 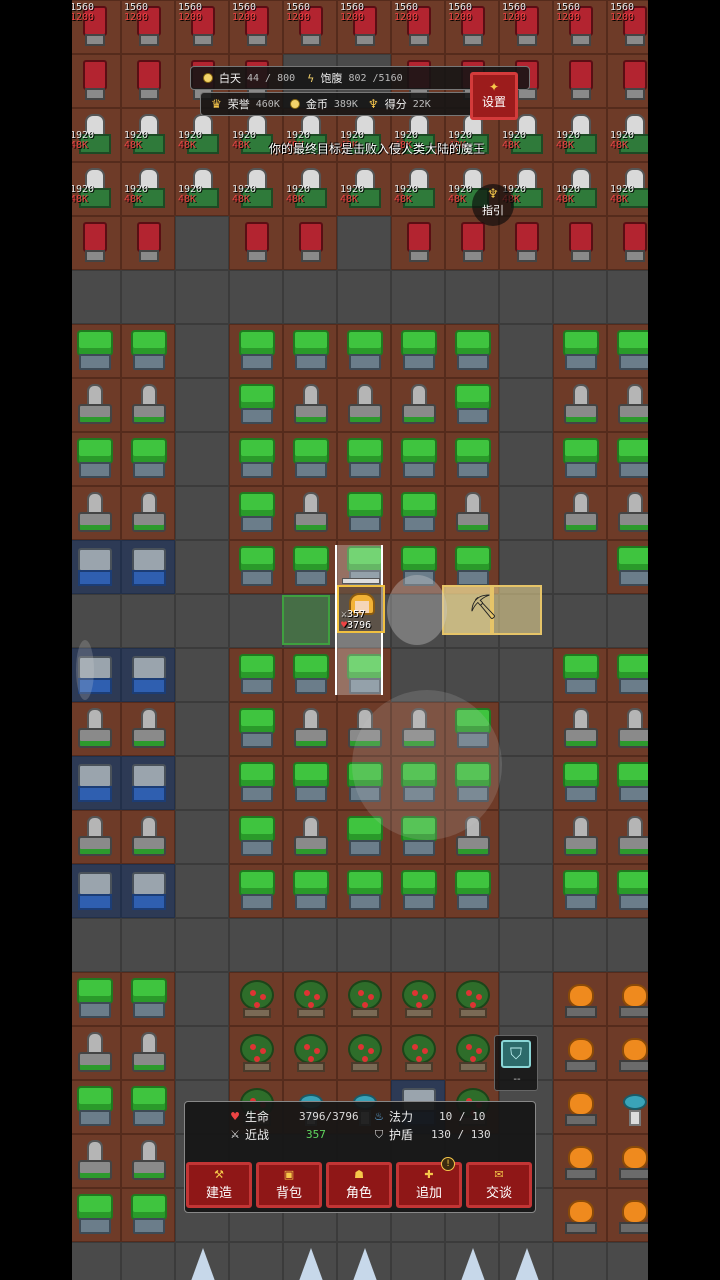 What do you see at coordinates (306, 620) in the screenshot?
I see `selected-tile-highlight` at bounding box center [306, 620].